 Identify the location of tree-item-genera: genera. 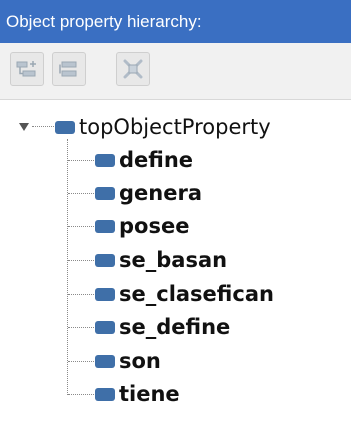
(148, 193).